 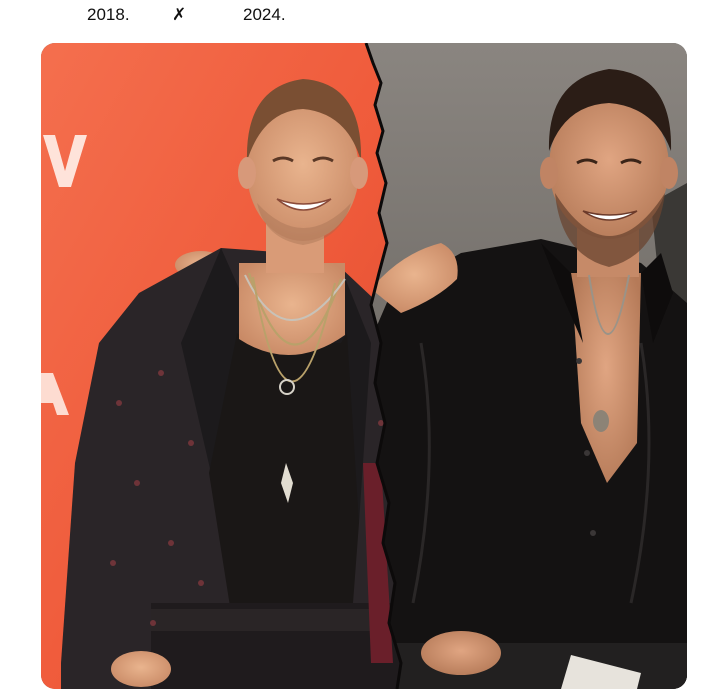 What do you see at coordinates (179, 15) in the screenshot?
I see `cross-icon: ✗` at bounding box center [179, 15].